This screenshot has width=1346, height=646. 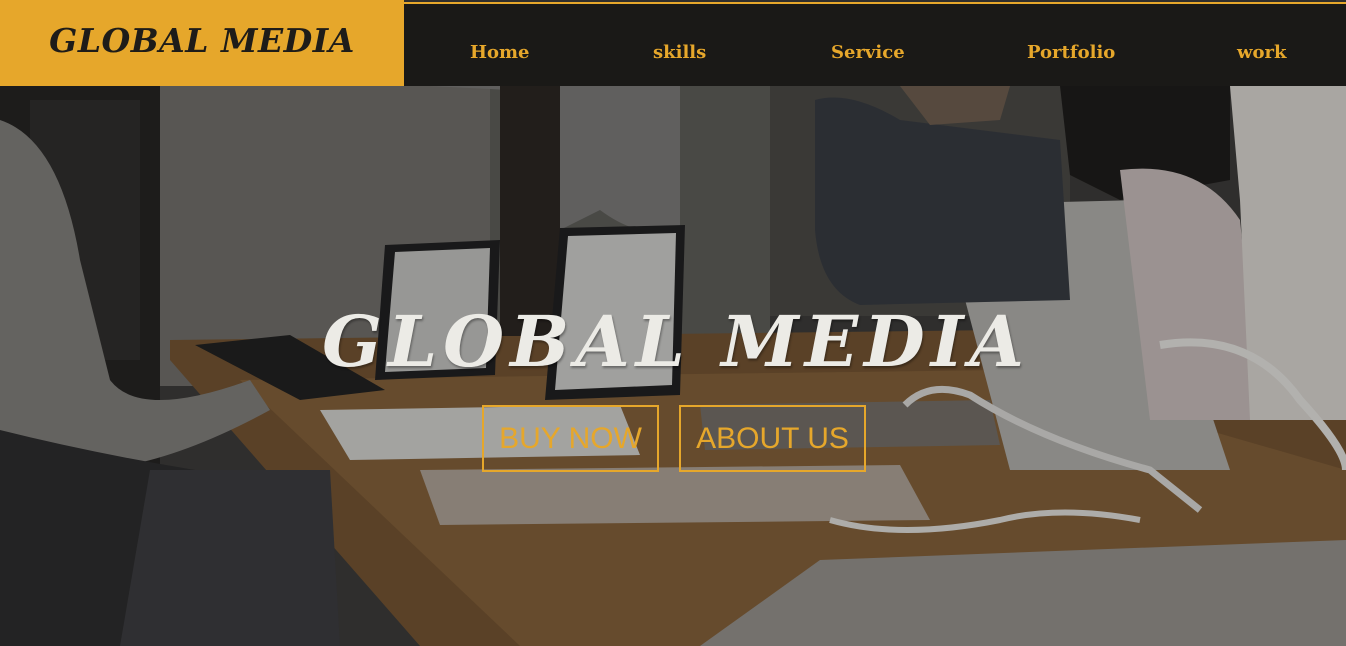 I want to click on logo-box: GLOBAL MEDIA, so click(x=202, y=43).